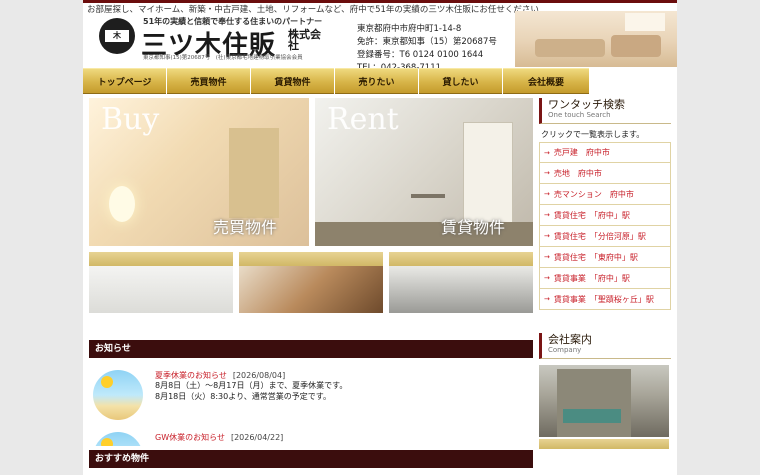  What do you see at coordinates (581, 152) in the screenshot?
I see `onetouch-link-label: 売戸建 府中市` at bounding box center [581, 152].